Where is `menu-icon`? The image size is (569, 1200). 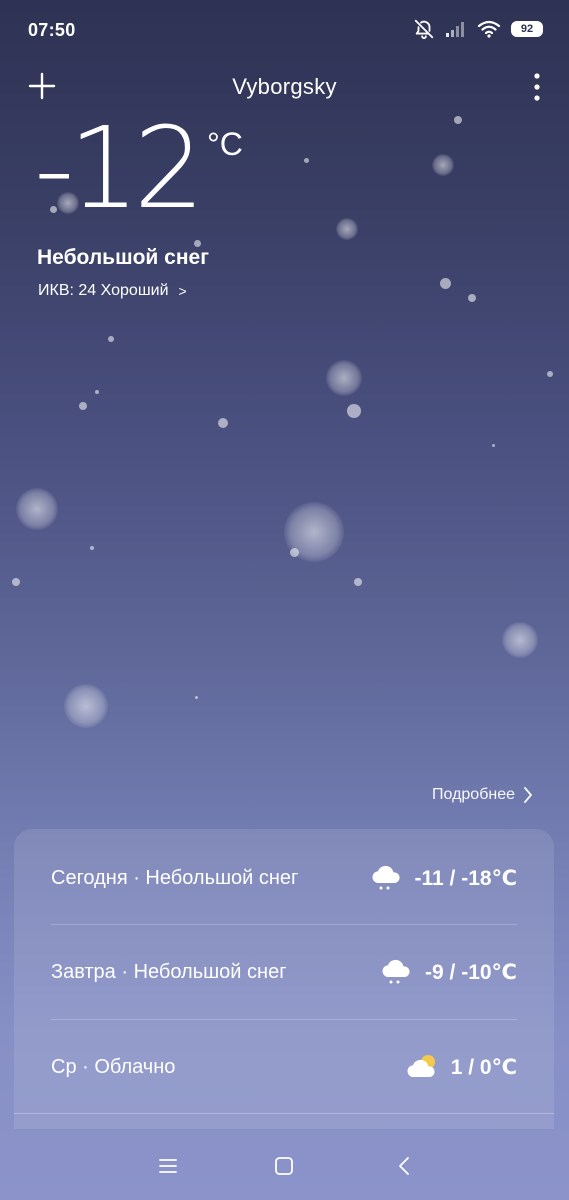 menu-icon is located at coordinates (168, 1166).